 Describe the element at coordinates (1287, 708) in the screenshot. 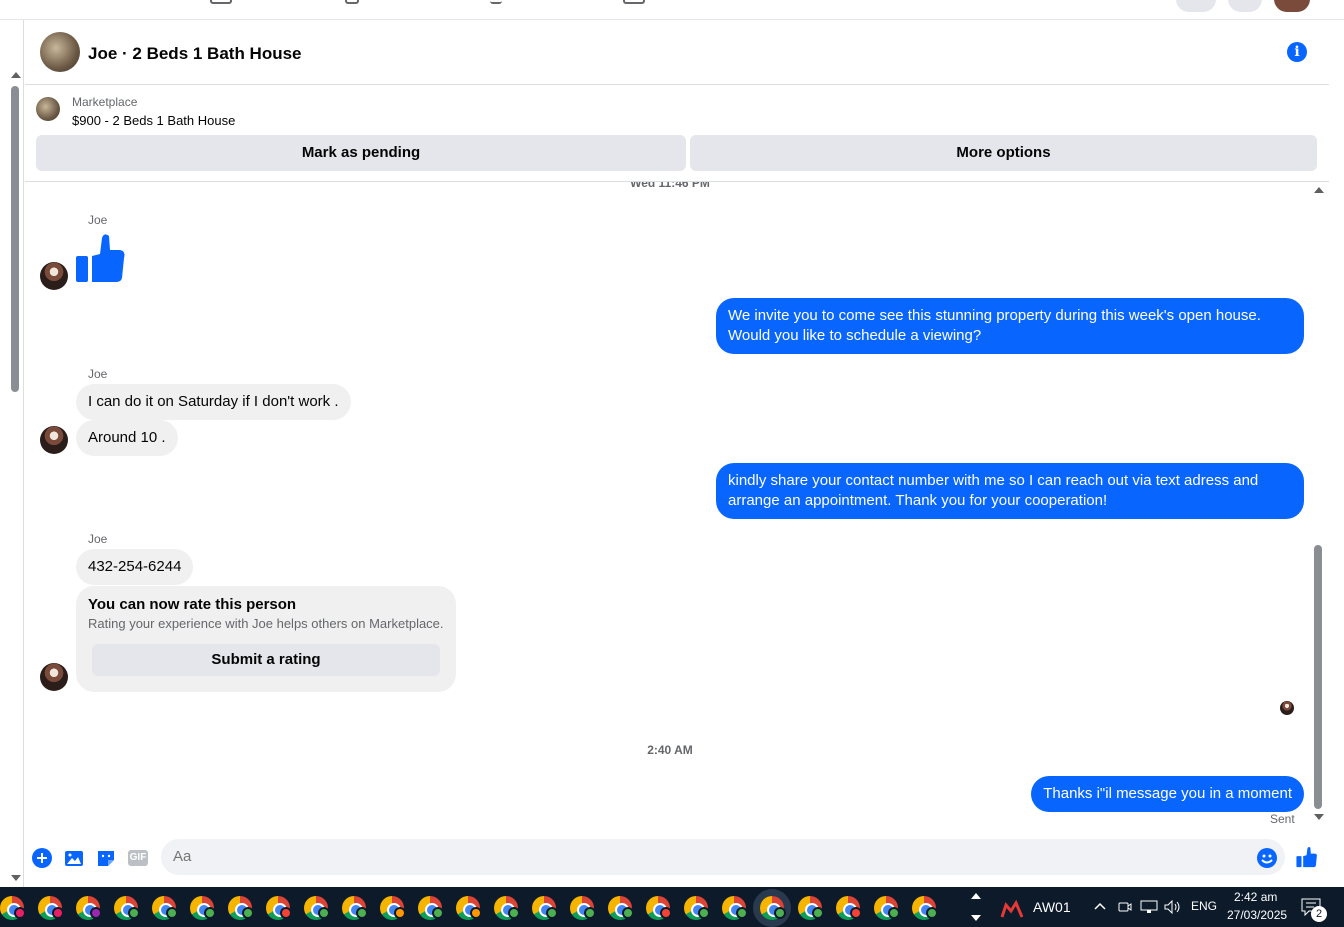

I see `seen-indicator-avatar` at that location.